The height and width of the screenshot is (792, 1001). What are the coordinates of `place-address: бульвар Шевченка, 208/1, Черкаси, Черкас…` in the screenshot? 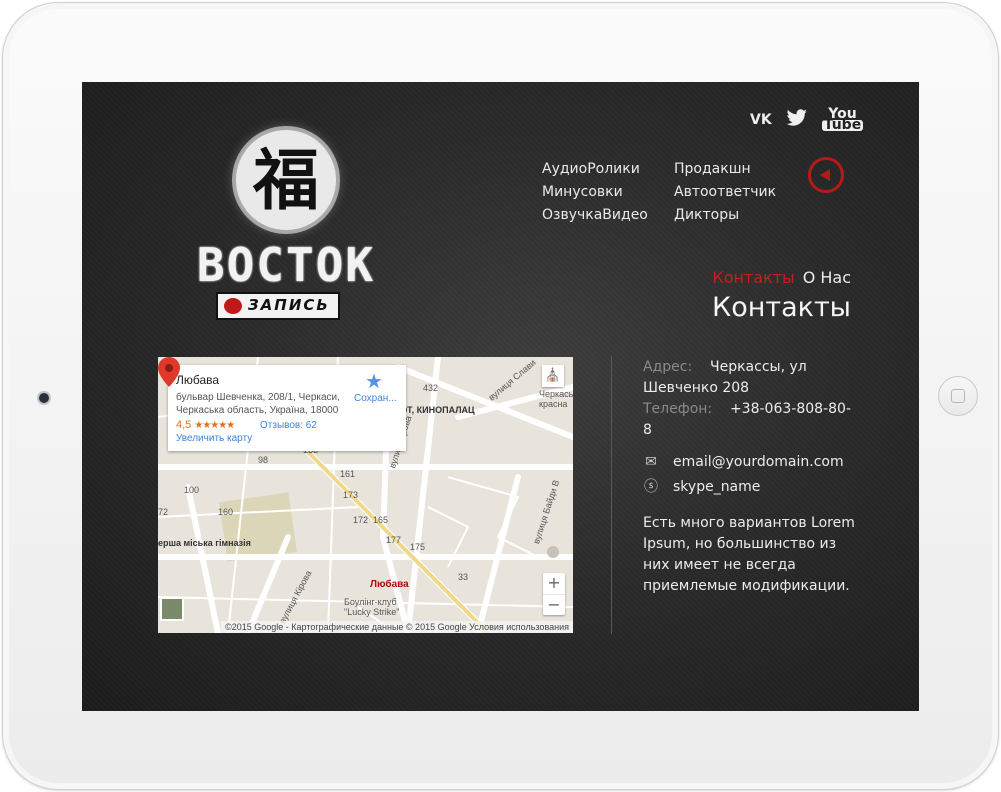 It's located at (258, 404).